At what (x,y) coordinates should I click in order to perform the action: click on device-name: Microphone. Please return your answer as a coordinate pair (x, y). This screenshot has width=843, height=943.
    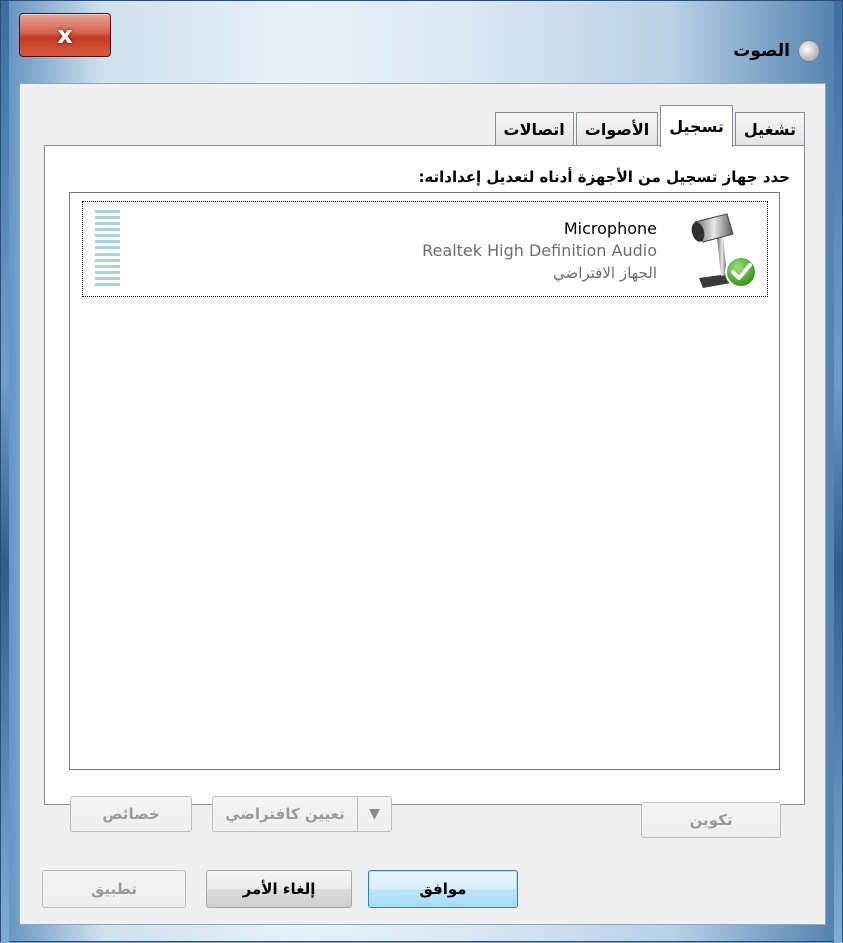
    Looking at the image, I should click on (610, 228).